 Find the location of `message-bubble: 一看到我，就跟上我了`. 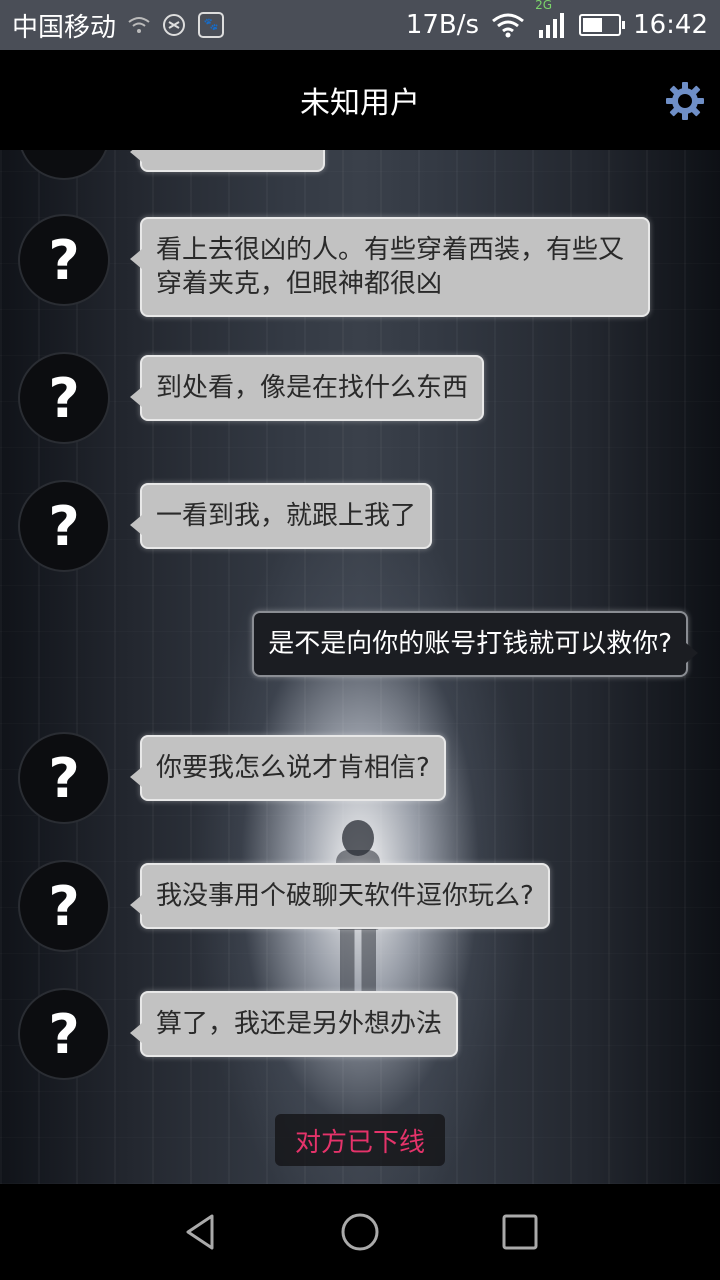

message-bubble: 一看到我，就跟上我了 is located at coordinates (281, 516).